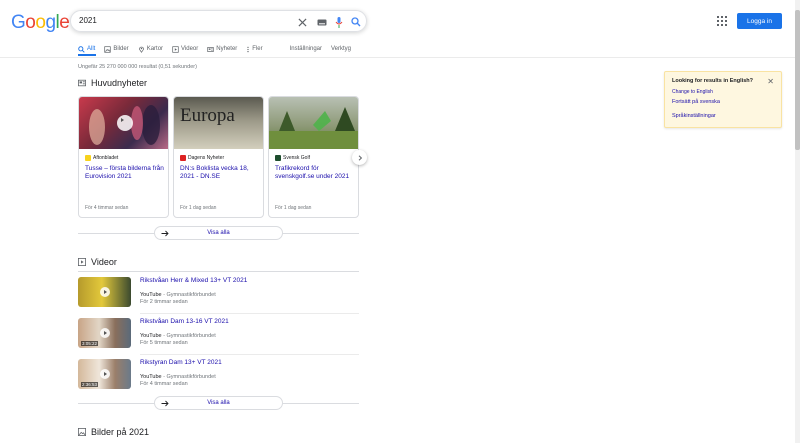 The image size is (800, 443). What do you see at coordinates (218, 403) in the screenshot?
I see `show-all-videos-button: Visa alla` at bounding box center [218, 403].